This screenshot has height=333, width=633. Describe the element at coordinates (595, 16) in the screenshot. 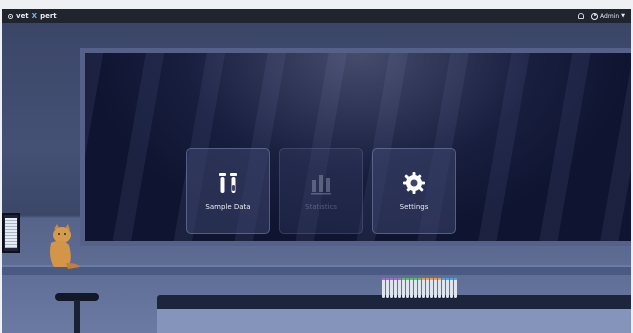

I see `user-icon` at that location.